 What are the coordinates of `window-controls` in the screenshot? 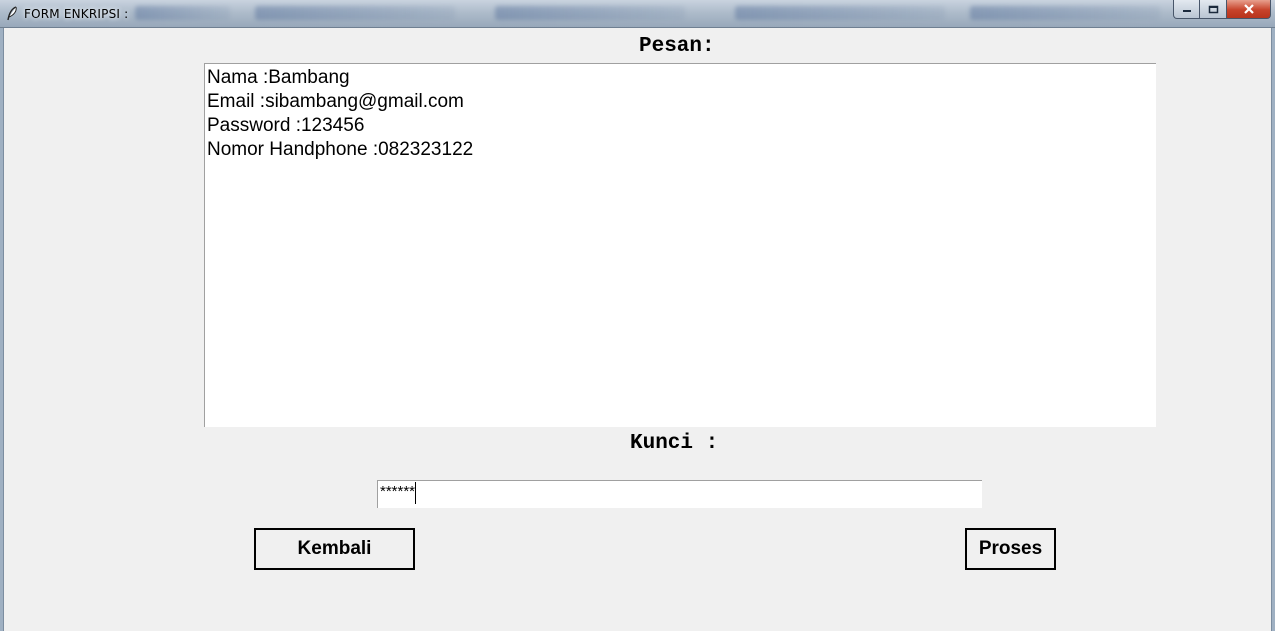 It's located at (1222, 10).